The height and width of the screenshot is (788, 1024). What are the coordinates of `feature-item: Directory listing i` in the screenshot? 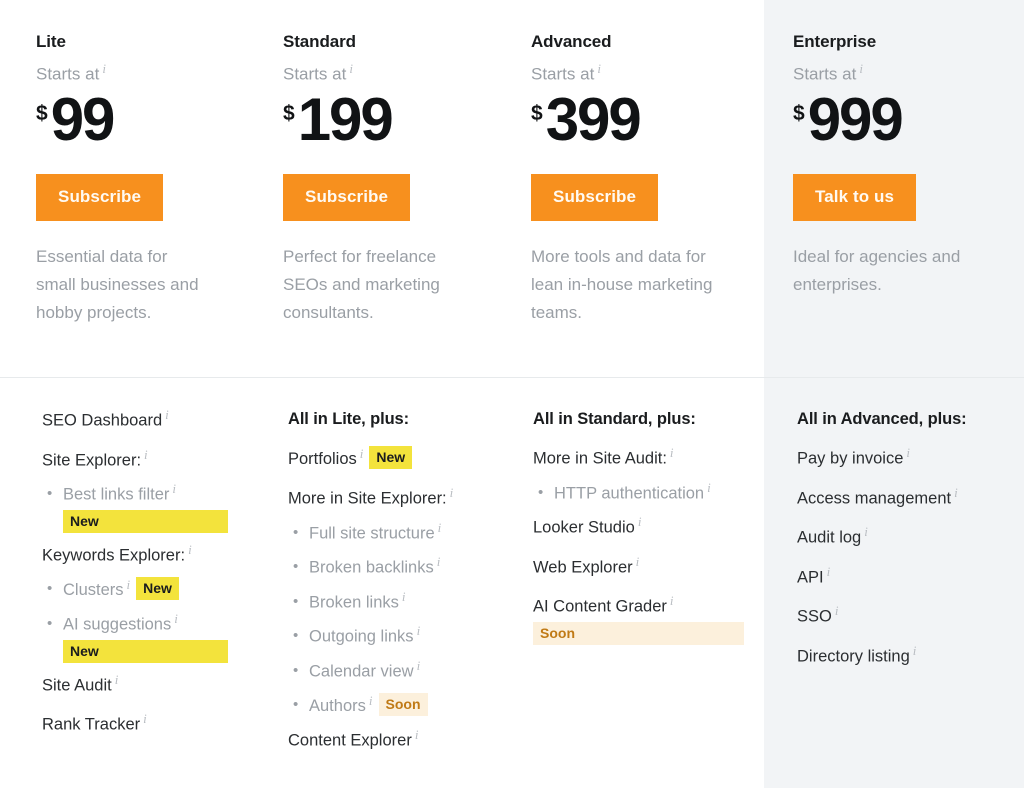 It's located at (901, 656).